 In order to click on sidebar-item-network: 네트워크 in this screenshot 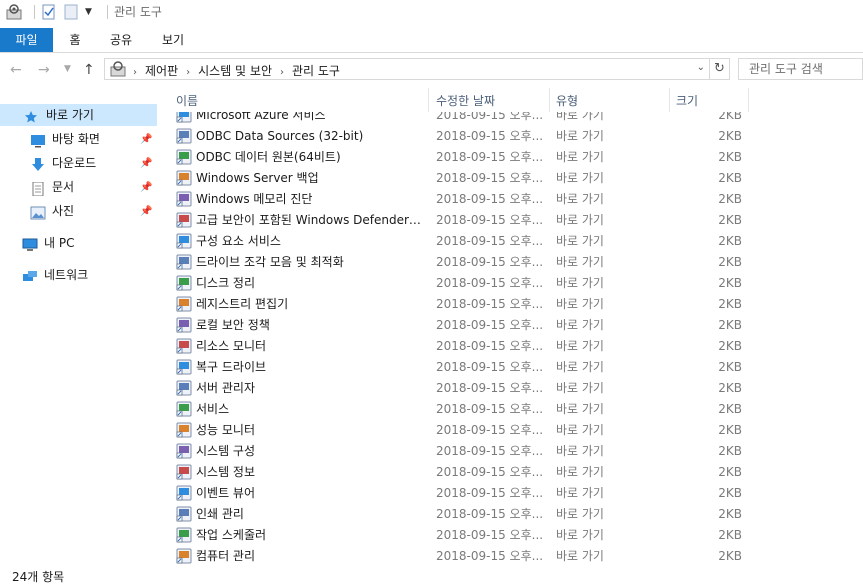, I will do `click(55, 275)`.